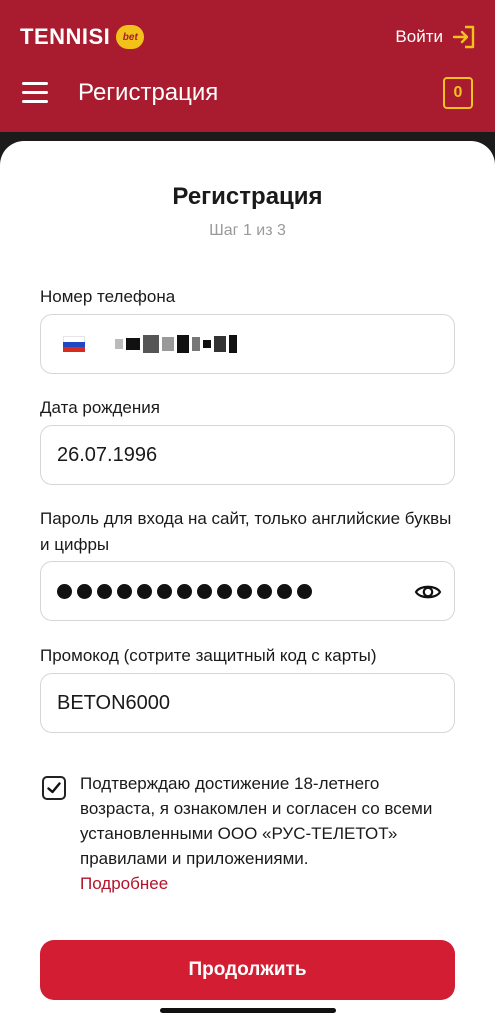 Image resolution: width=495 pixels, height=1024 pixels. Describe the element at coordinates (108, 296) in the screenshot. I see `phone-label: Номер телефона` at that location.